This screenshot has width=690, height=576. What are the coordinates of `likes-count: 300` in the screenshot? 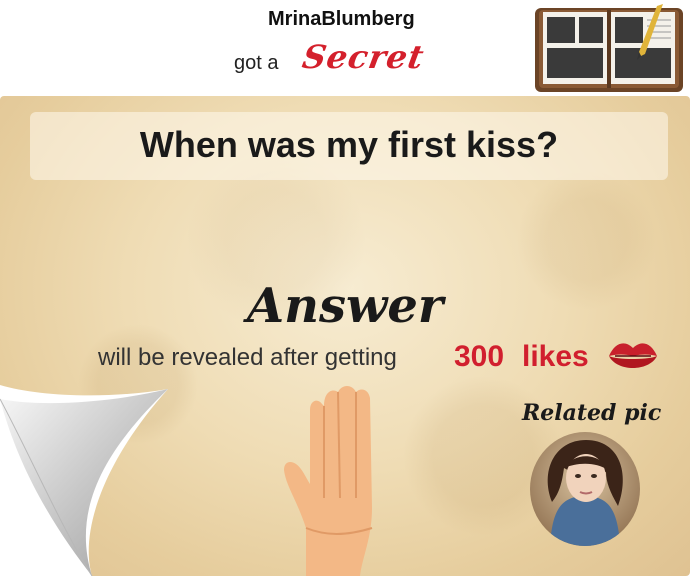 It's located at (479, 356).